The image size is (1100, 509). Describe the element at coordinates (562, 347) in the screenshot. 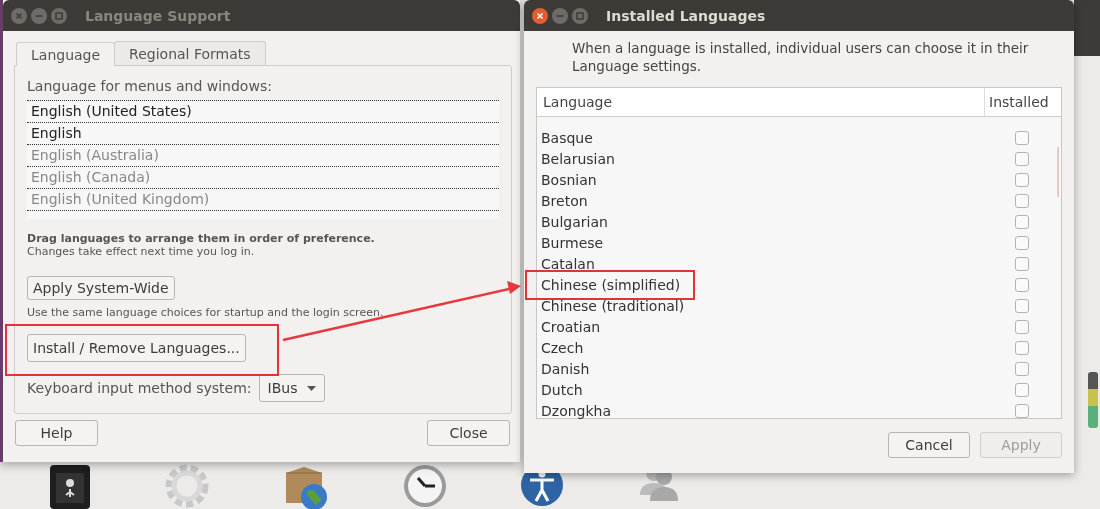

I see `language-name: Czech` at that location.